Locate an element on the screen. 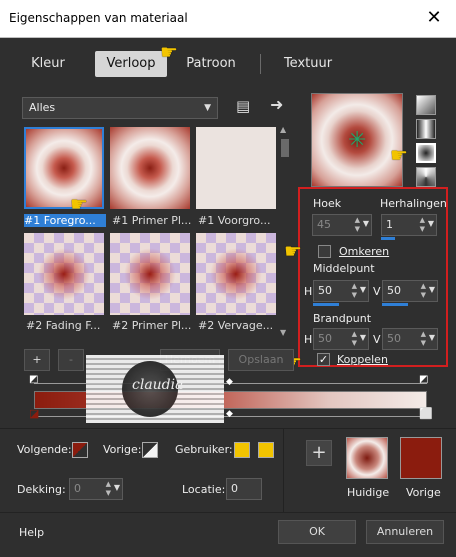  save-button: Opslaan is located at coordinates (261, 360).